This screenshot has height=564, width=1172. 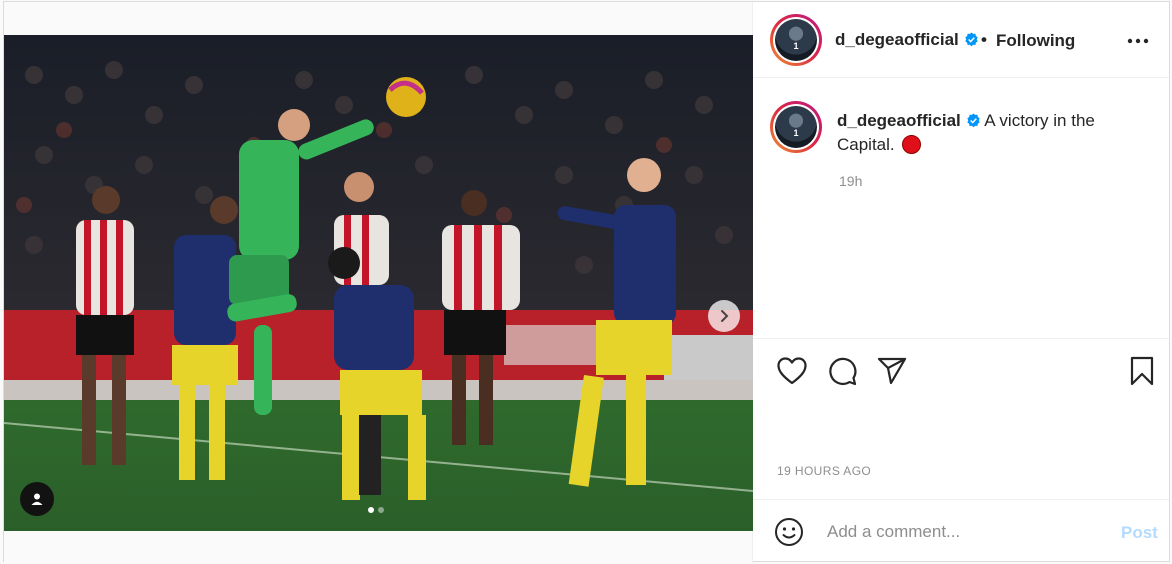 I want to click on comment-icon, so click(x=843, y=371).